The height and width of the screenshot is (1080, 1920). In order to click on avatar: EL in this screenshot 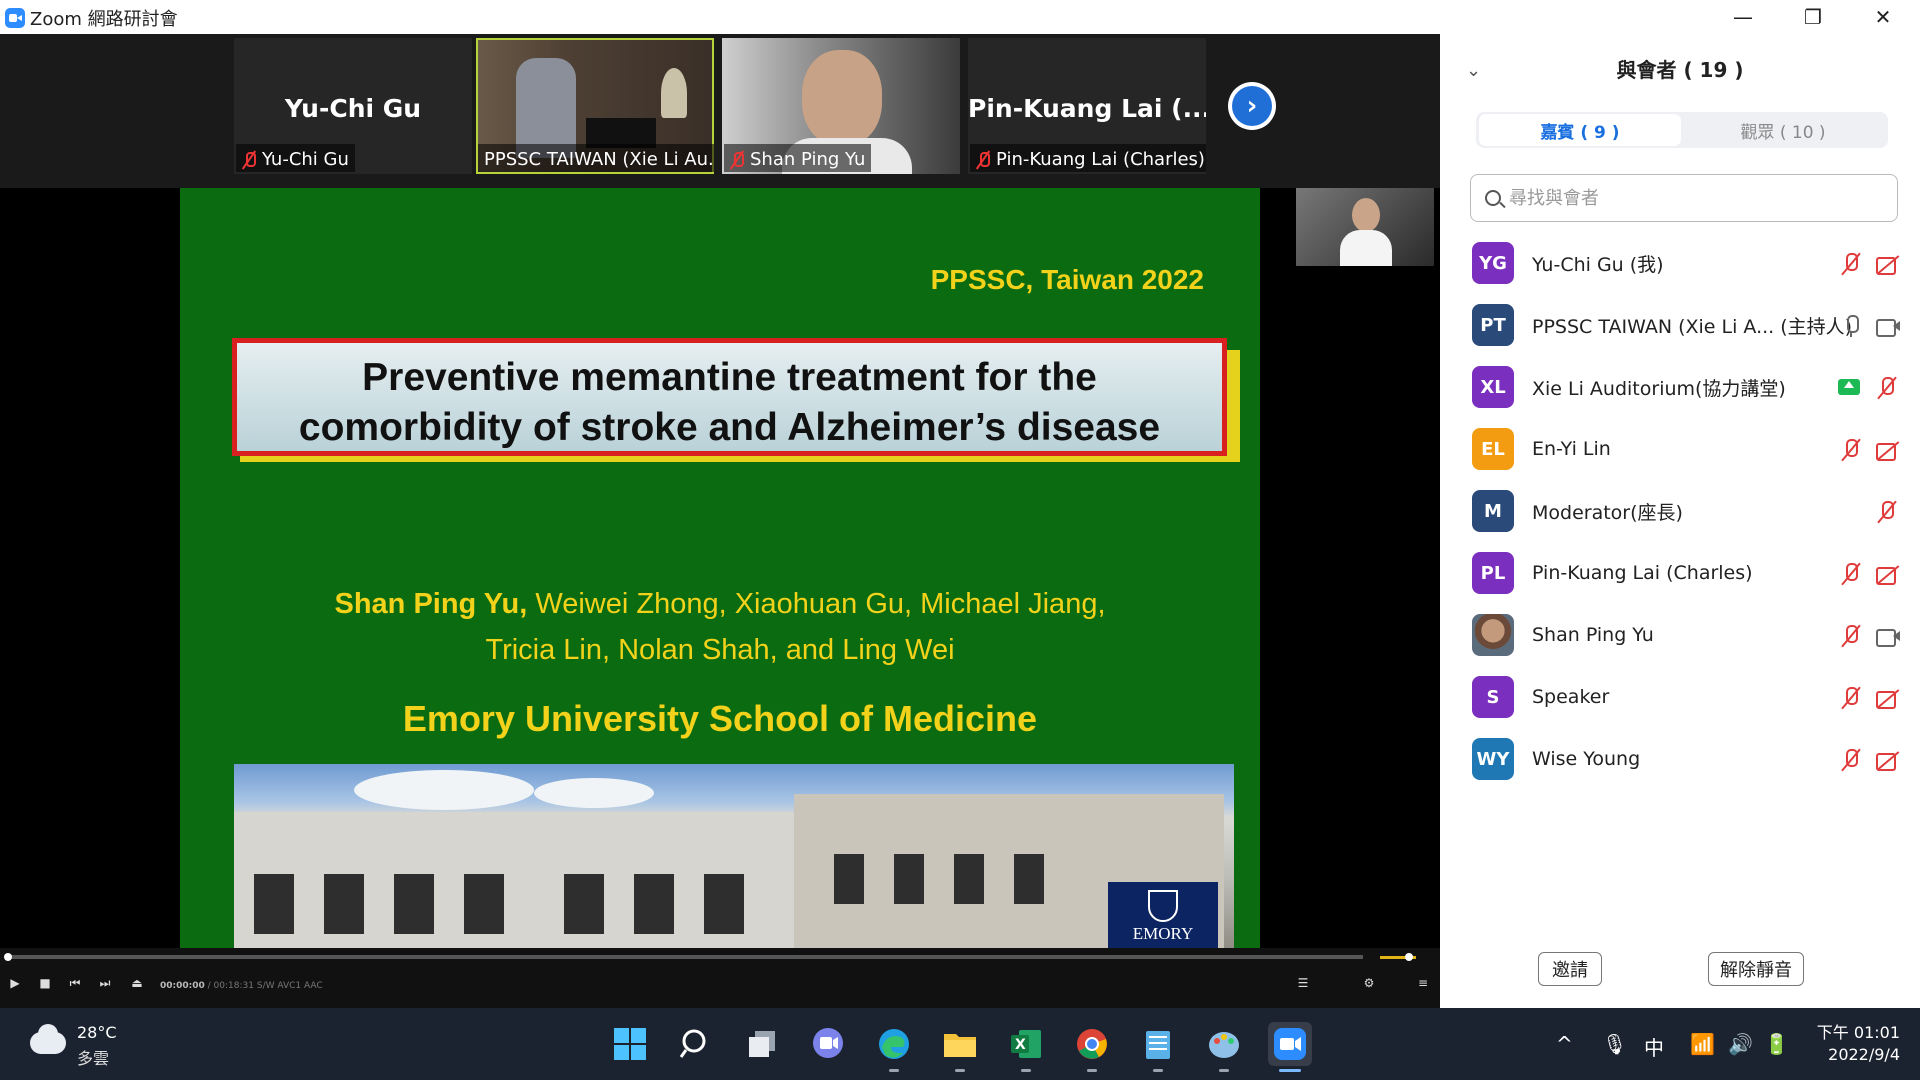, I will do `click(1493, 449)`.